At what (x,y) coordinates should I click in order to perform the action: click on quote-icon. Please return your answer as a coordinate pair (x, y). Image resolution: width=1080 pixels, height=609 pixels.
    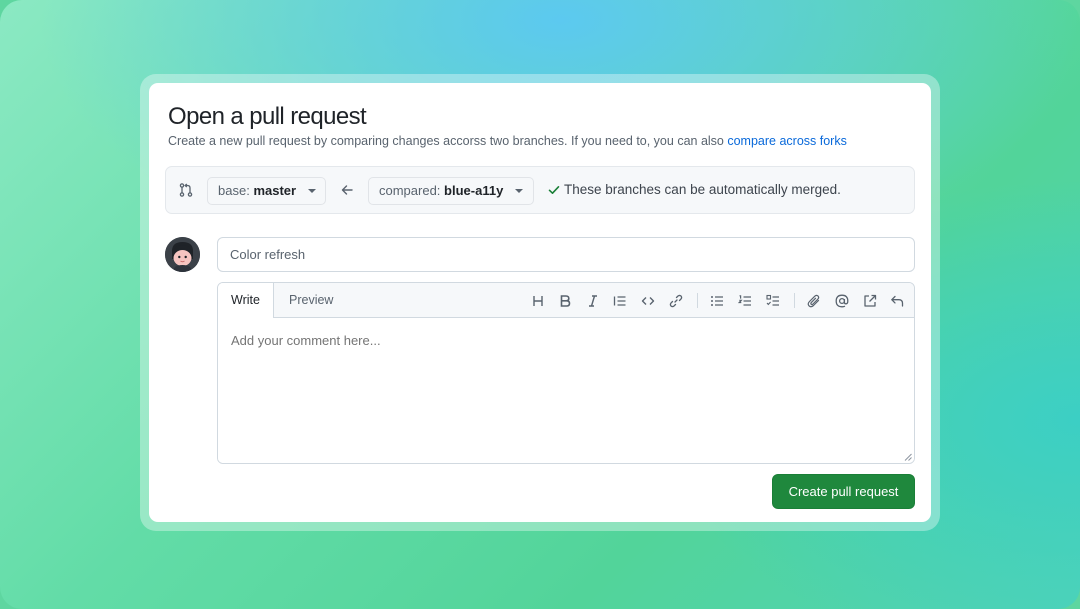
    Looking at the image, I should click on (620, 301).